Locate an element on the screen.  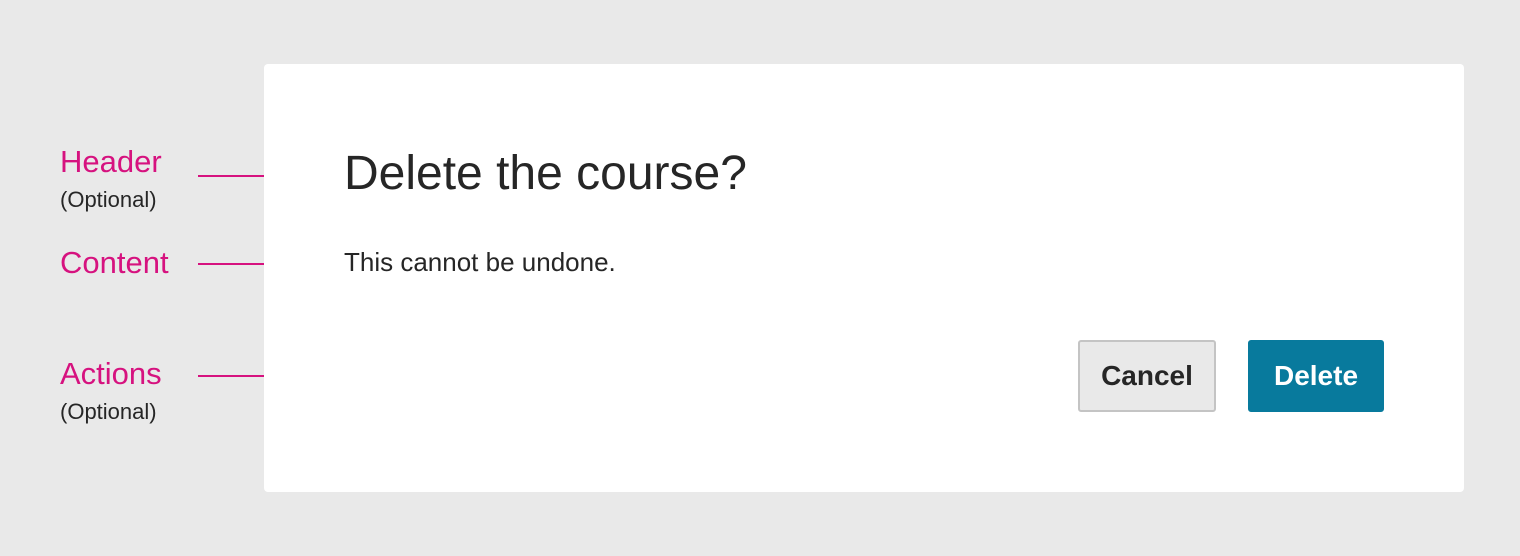
dialog-header: Delete the course? is located at coordinates (545, 173).